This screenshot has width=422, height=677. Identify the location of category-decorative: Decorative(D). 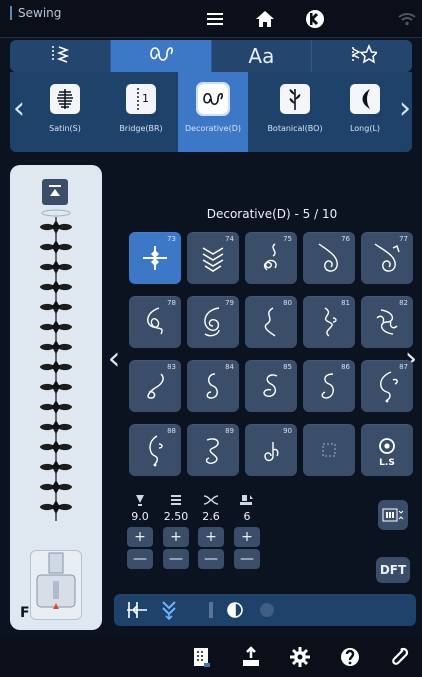
(213, 112).